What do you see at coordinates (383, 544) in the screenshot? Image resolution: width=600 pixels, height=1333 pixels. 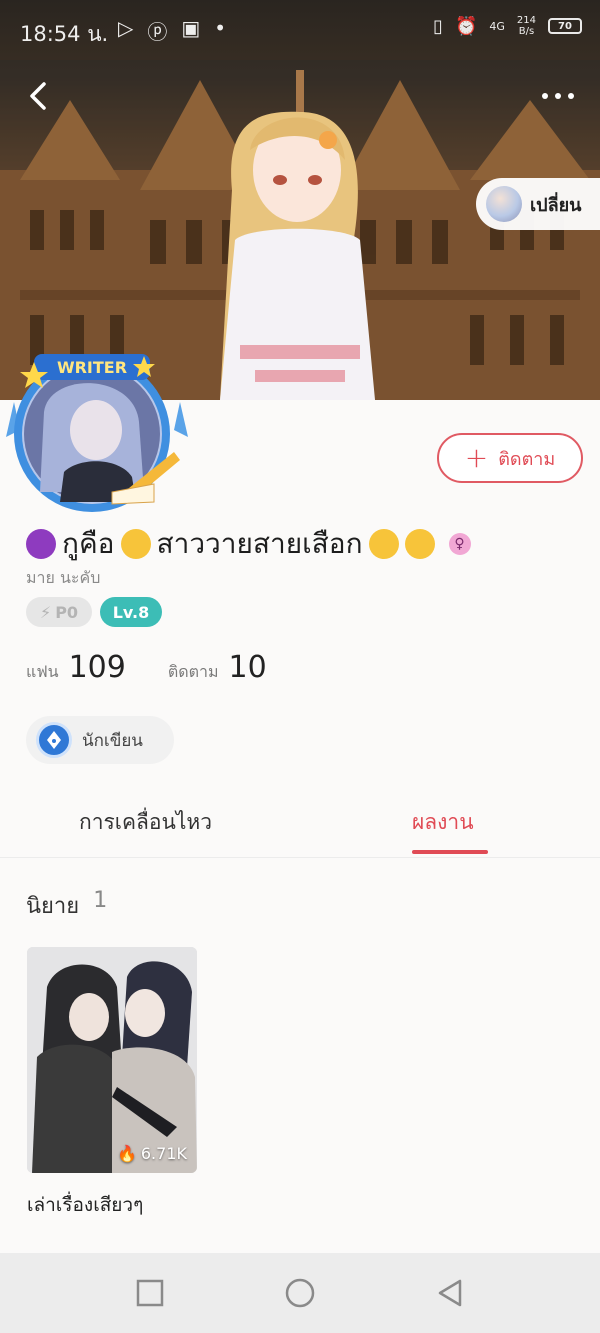 I see `yum-emoji-icon` at bounding box center [383, 544].